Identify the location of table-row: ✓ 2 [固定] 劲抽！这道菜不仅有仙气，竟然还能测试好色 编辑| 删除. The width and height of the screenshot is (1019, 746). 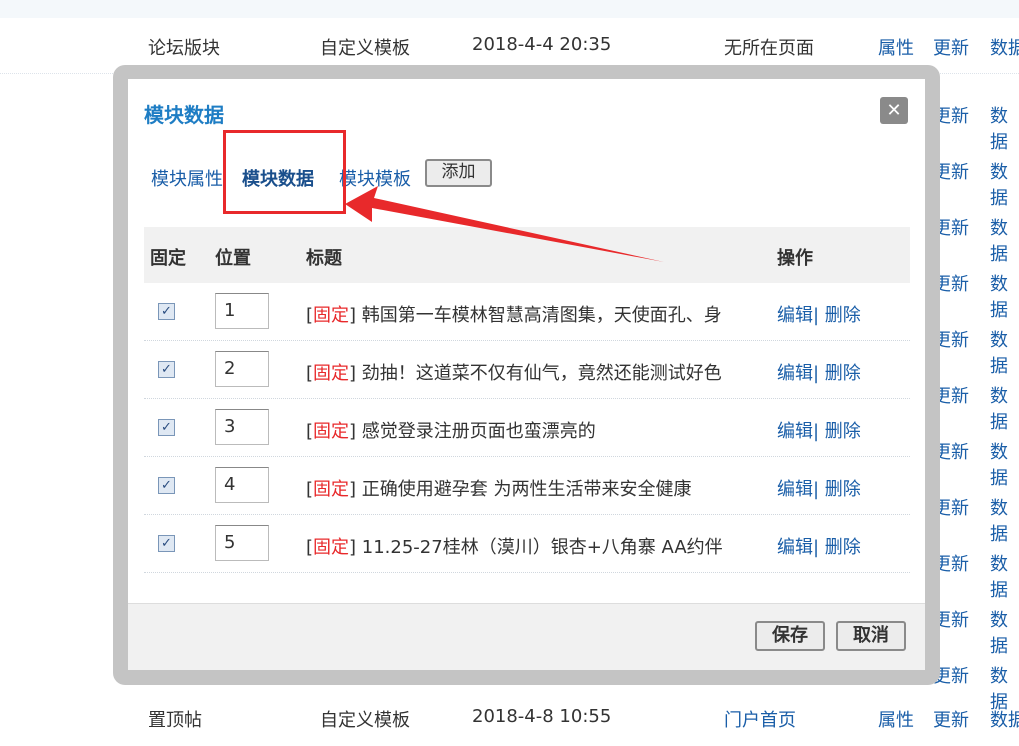
(527, 370).